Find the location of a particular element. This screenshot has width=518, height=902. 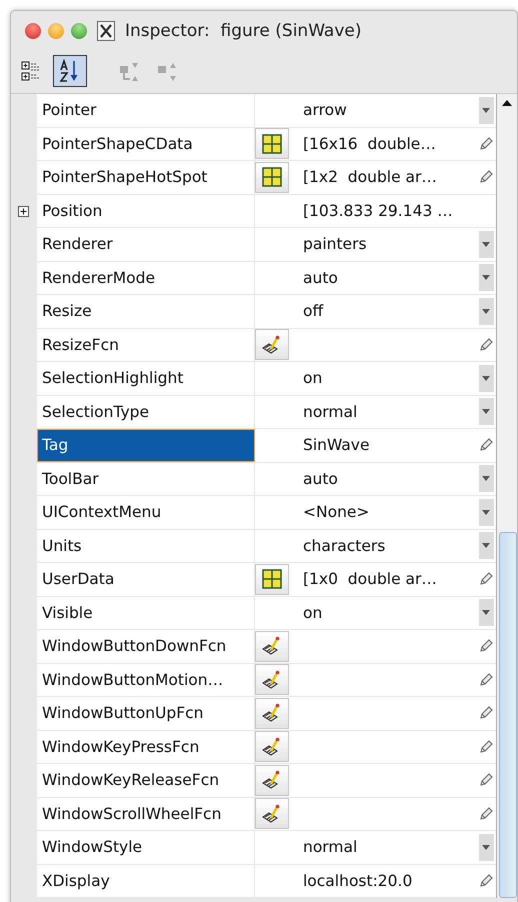

property-name: RendererMode is located at coordinates (146, 278).